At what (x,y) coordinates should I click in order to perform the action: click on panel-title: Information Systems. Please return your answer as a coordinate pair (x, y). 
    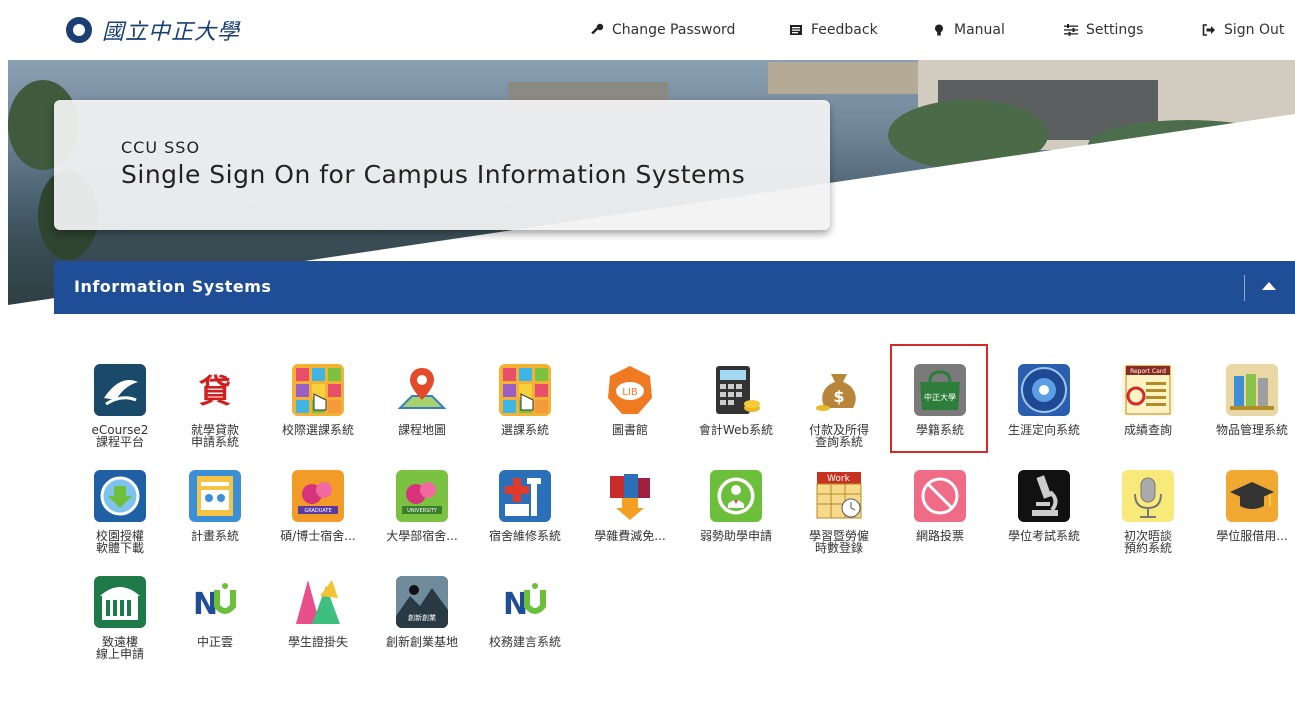
    Looking at the image, I should click on (173, 286).